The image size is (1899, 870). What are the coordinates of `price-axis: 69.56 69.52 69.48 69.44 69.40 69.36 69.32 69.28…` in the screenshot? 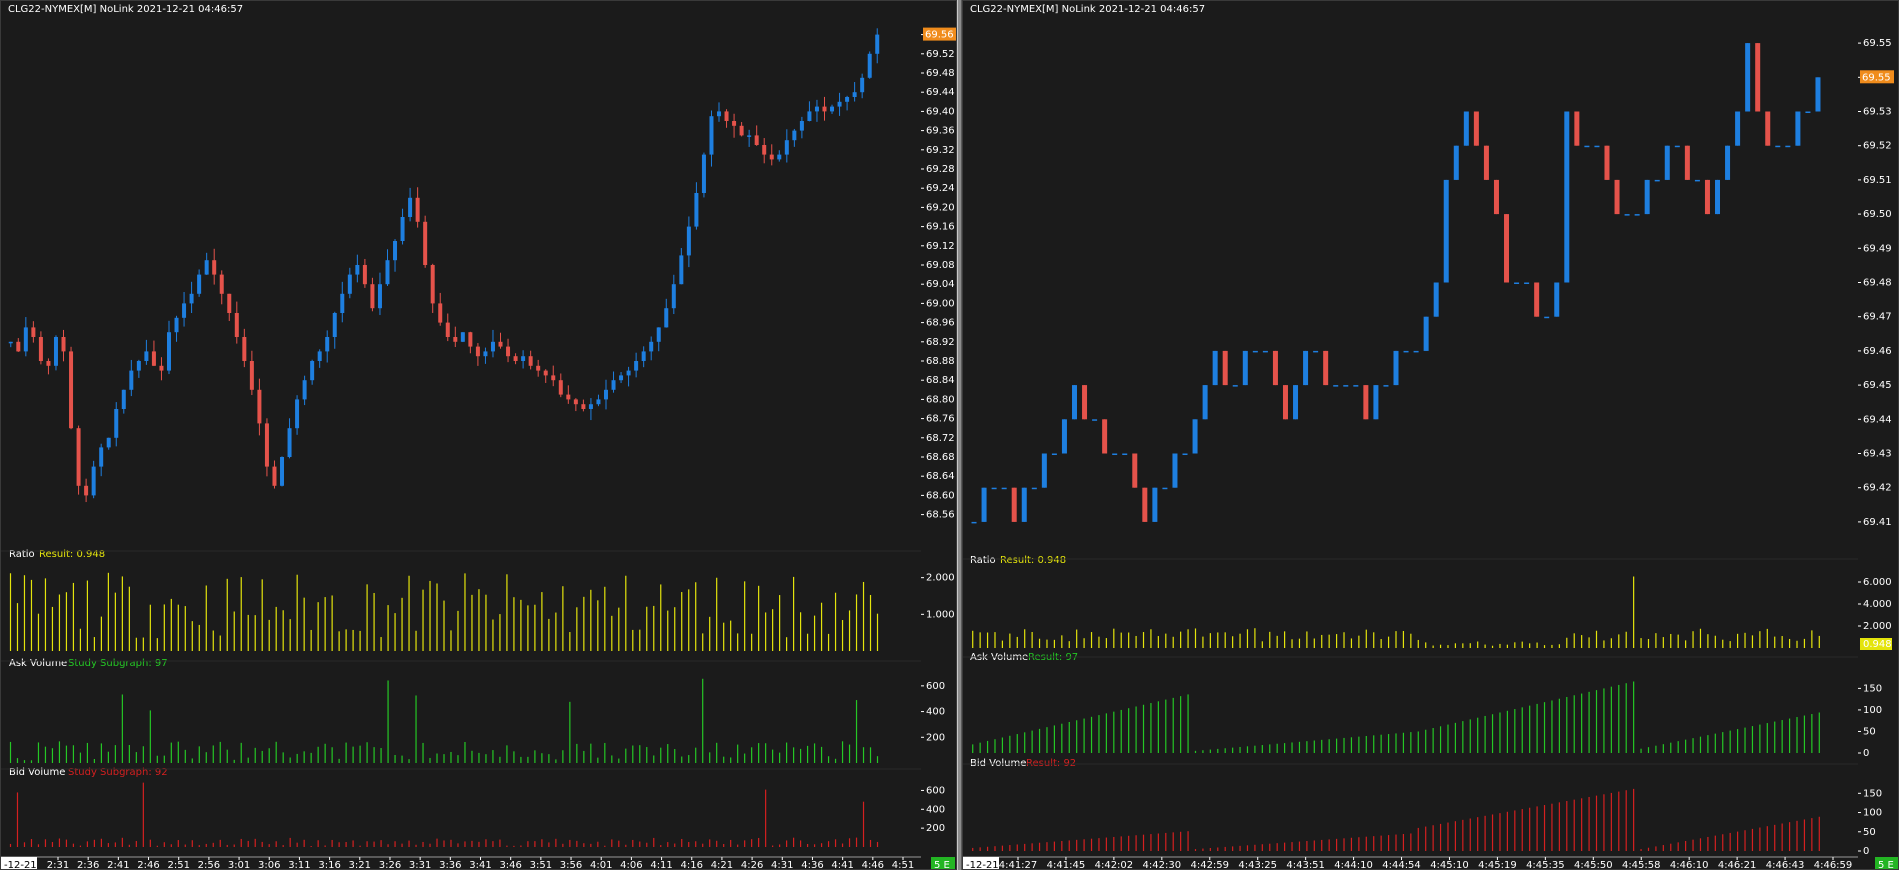 It's located at (939, 274).